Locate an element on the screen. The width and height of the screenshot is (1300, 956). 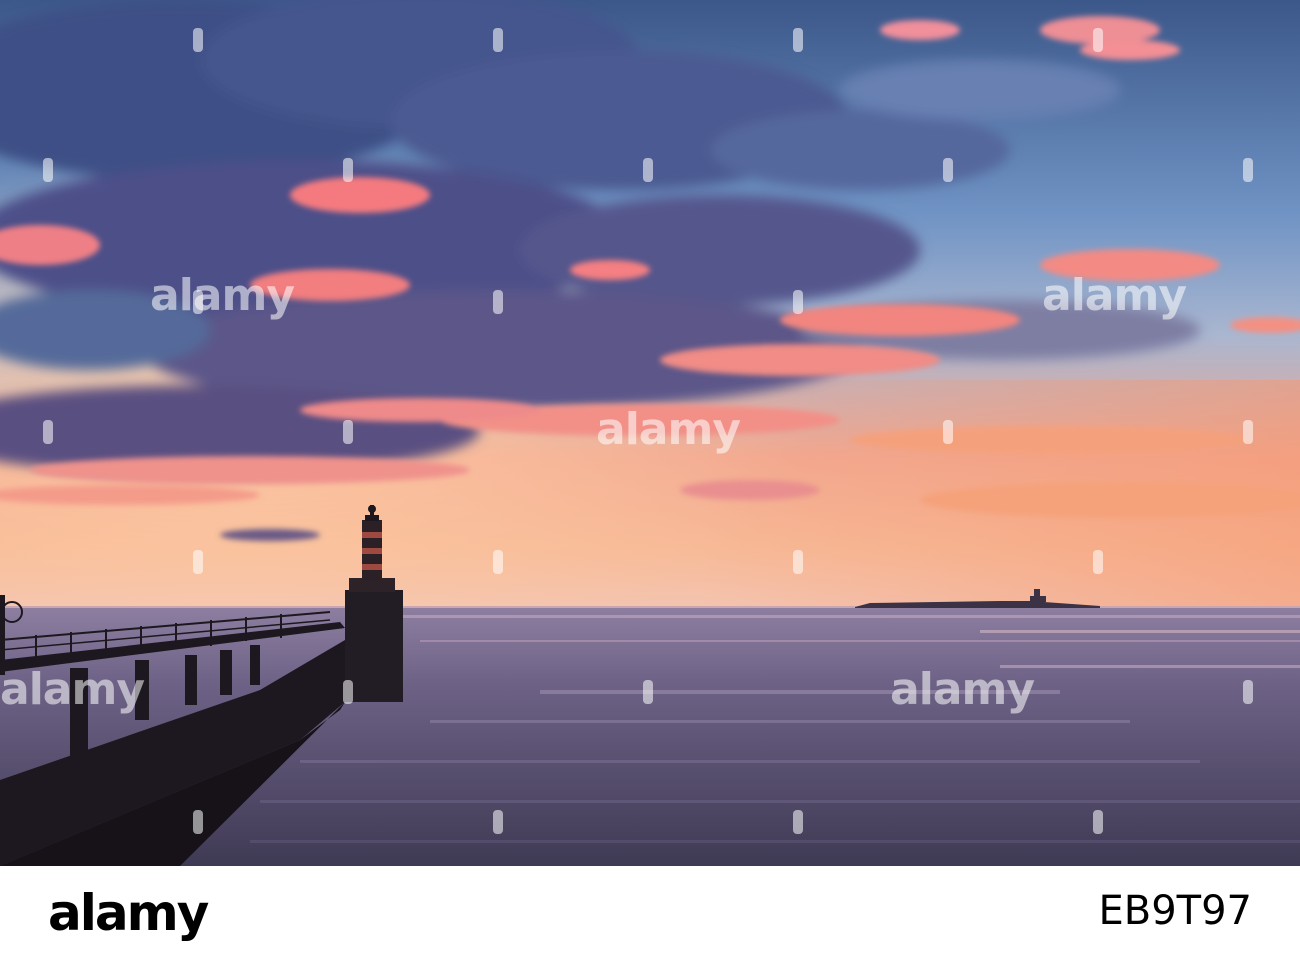
image-id: EB9T97 is located at coordinates (1175, 911).